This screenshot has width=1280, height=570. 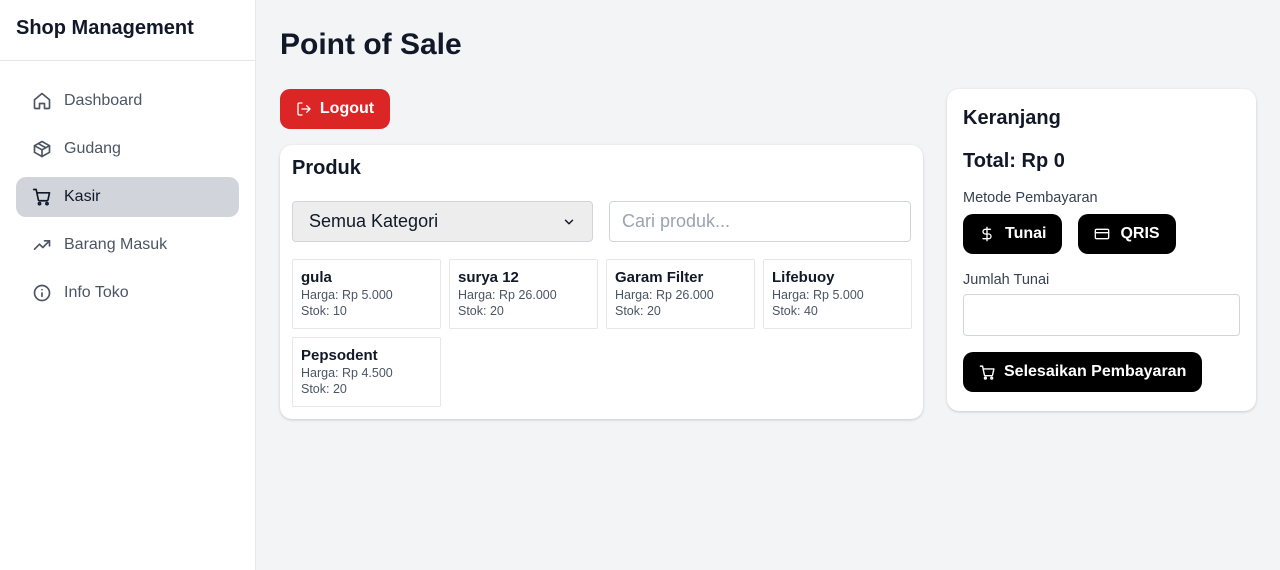 I want to click on product-card: surya 12 Harga: Rp 26.000 Stok: 20, so click(x=523, y=294).